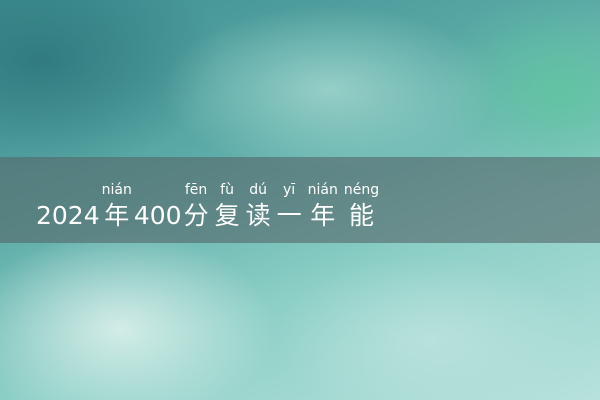  What do you see at coordinates (258, 190) in the screenshot?
I see `pinyin-annotation: dú` at bounding box center [258, 190].